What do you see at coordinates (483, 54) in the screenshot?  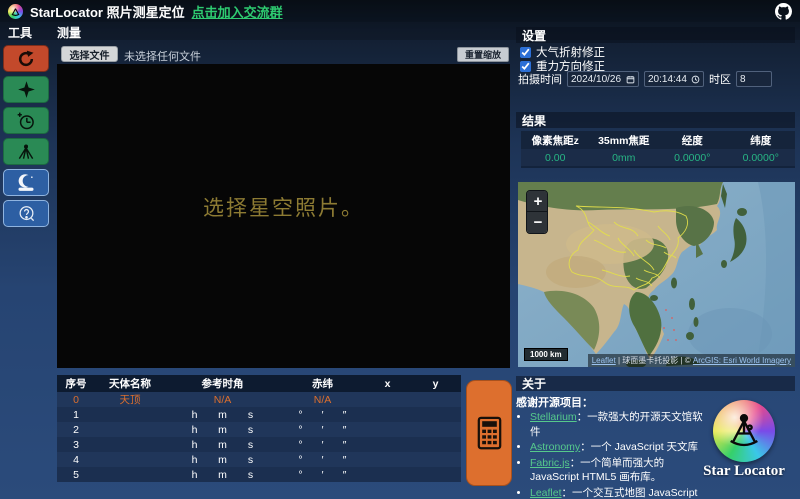 I see `reset-zoom-button: 重置缩放` at bounding box center [483, 54].